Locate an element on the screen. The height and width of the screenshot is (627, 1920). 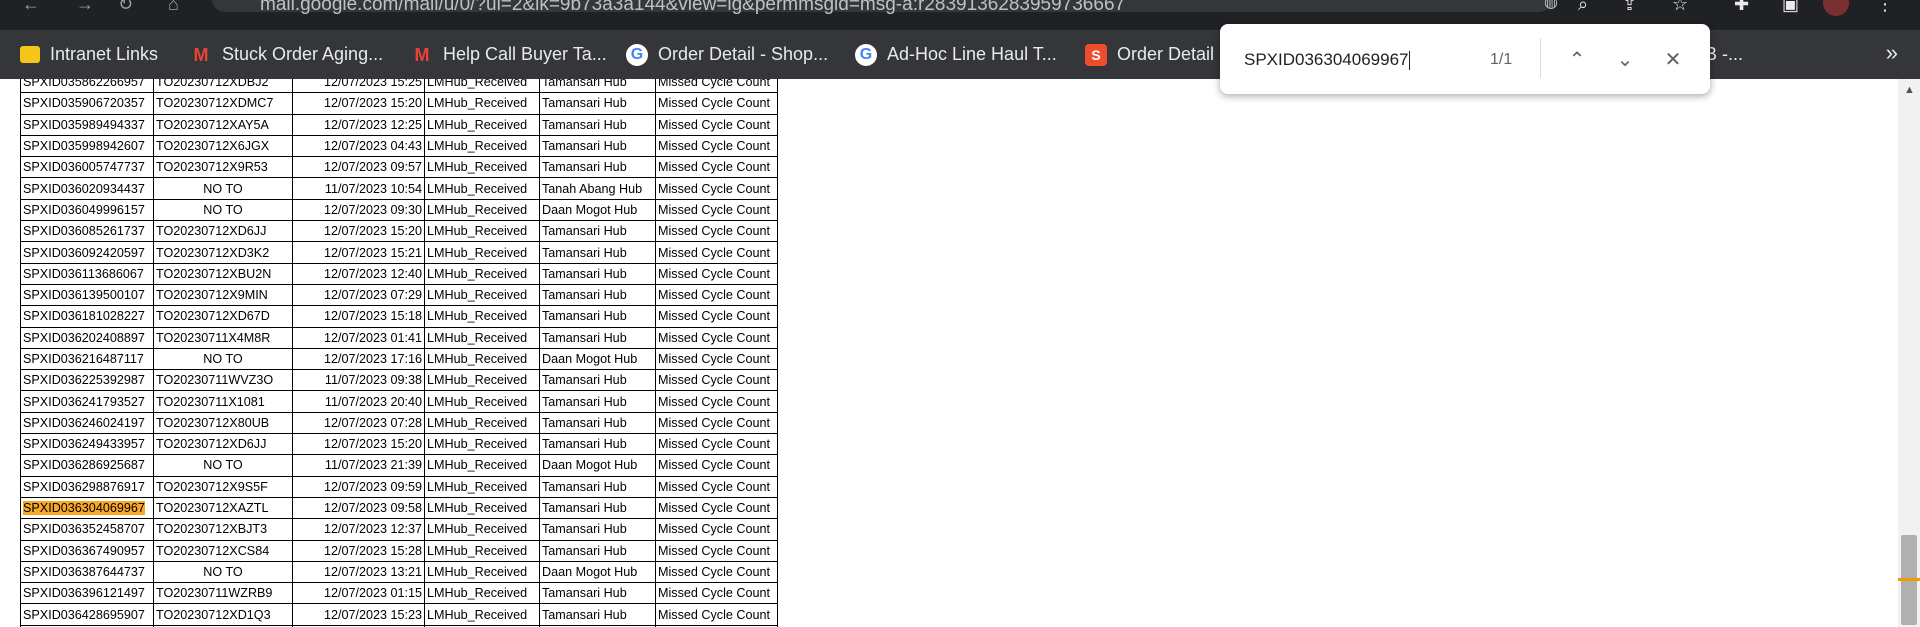
find-query: SPXID036304069967 is located at coordinates (1326, 59).